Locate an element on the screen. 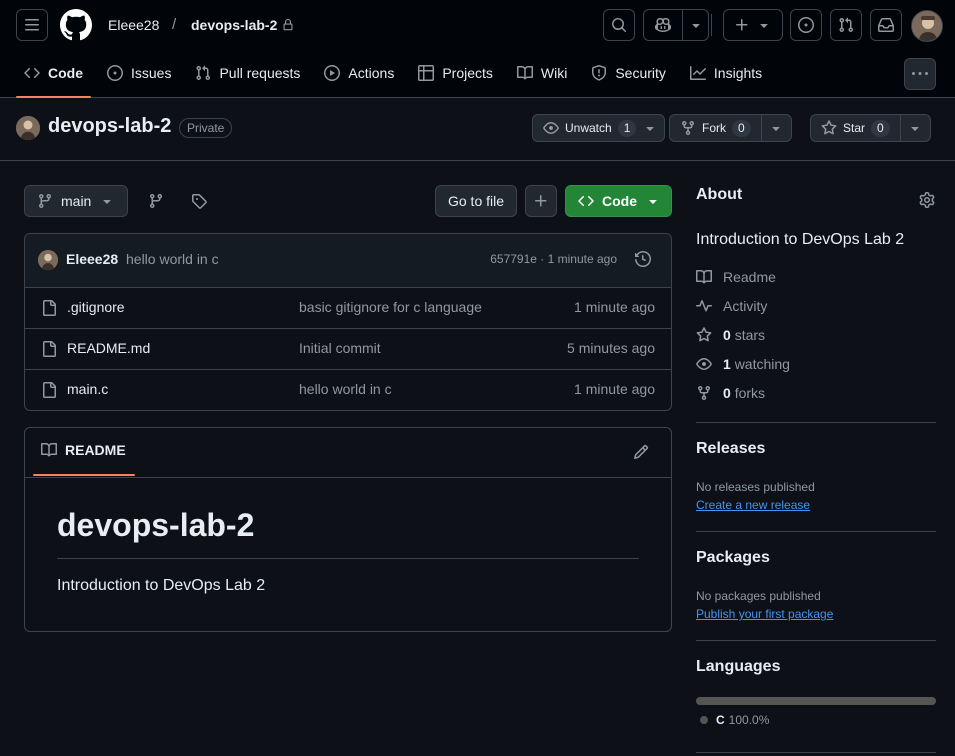 This screenshot has height=756, width=955. tab-readme: README is located at coordinates (83, 450).